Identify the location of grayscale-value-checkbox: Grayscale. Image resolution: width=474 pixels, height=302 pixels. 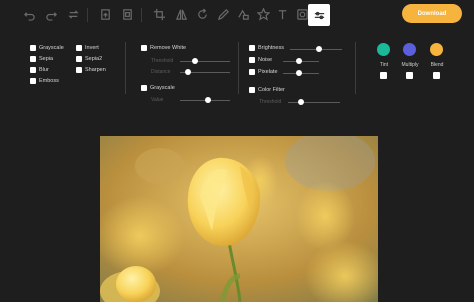
(158, 88).